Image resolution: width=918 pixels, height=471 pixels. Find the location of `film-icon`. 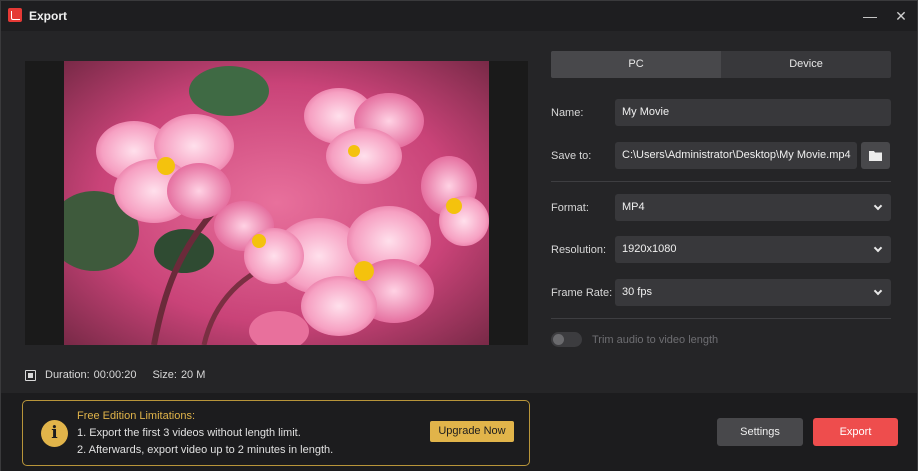

film-icon is located at coordinates (30, 375).